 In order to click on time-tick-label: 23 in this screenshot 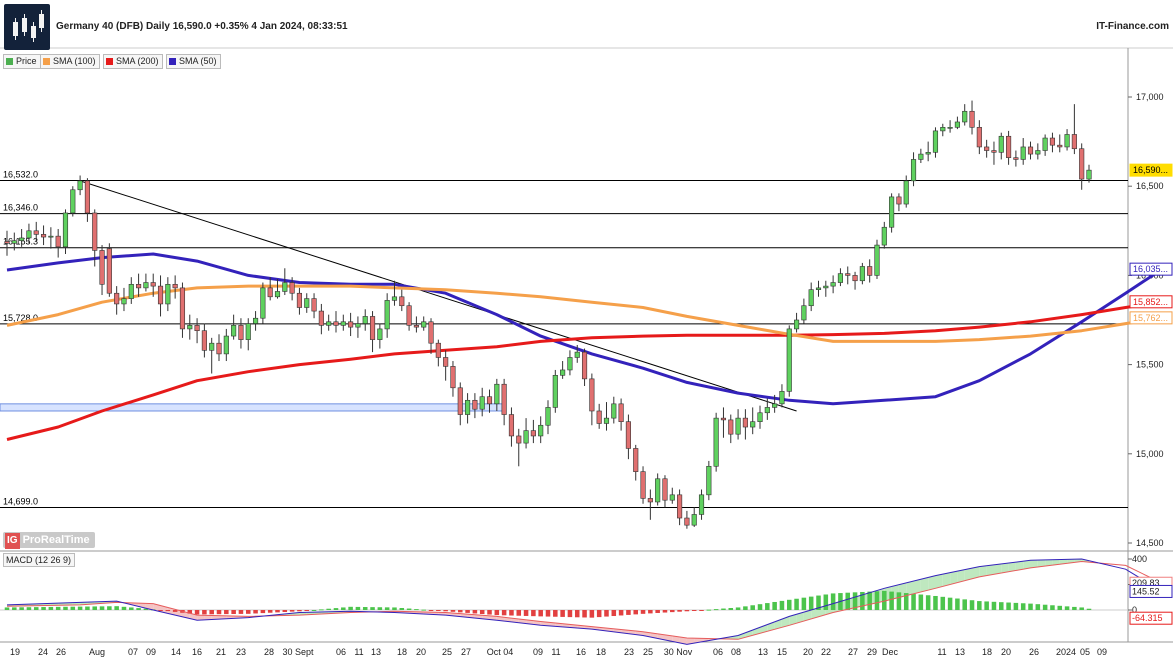, I will do `click(629, 652)`.